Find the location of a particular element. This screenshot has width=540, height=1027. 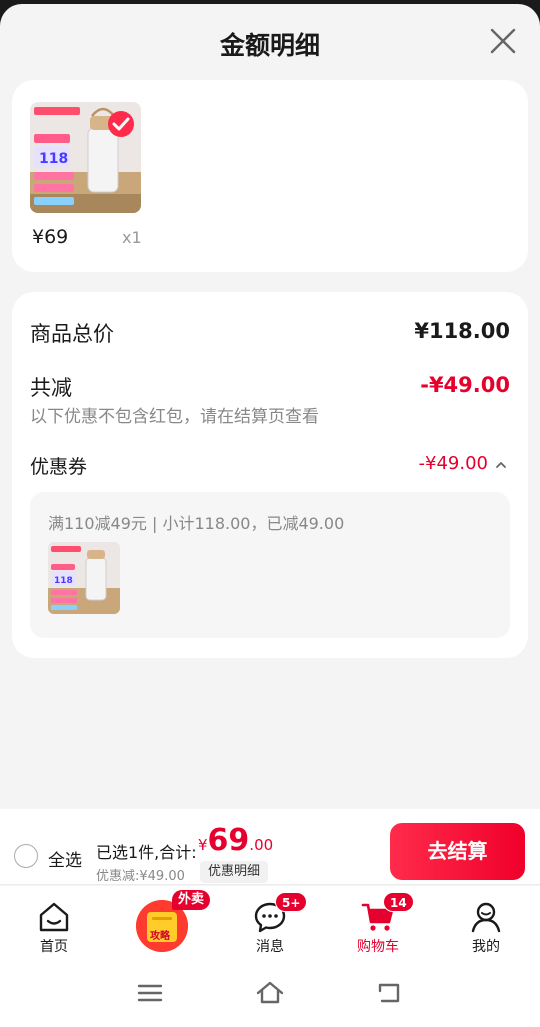

messages-badge: 5+ is located at coordinates (291, 902).